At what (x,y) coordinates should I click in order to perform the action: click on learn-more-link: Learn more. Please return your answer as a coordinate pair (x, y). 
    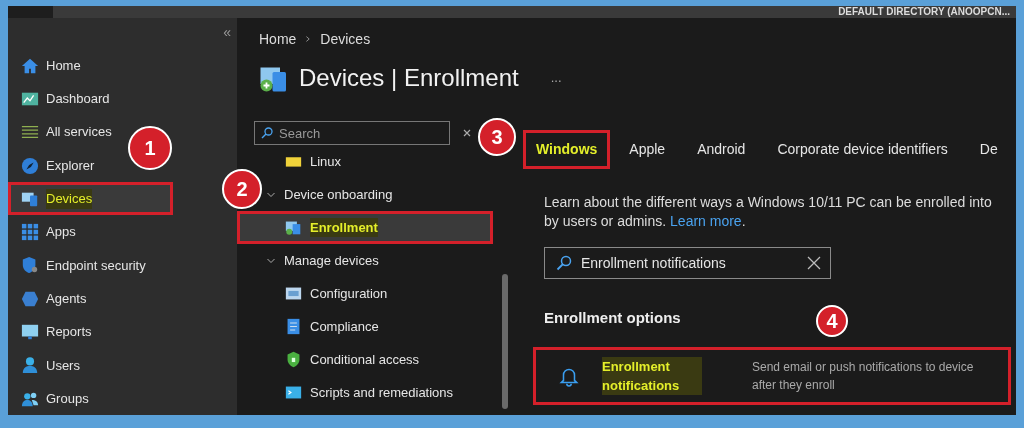
    Looking at the image, I should click on (706, 221).